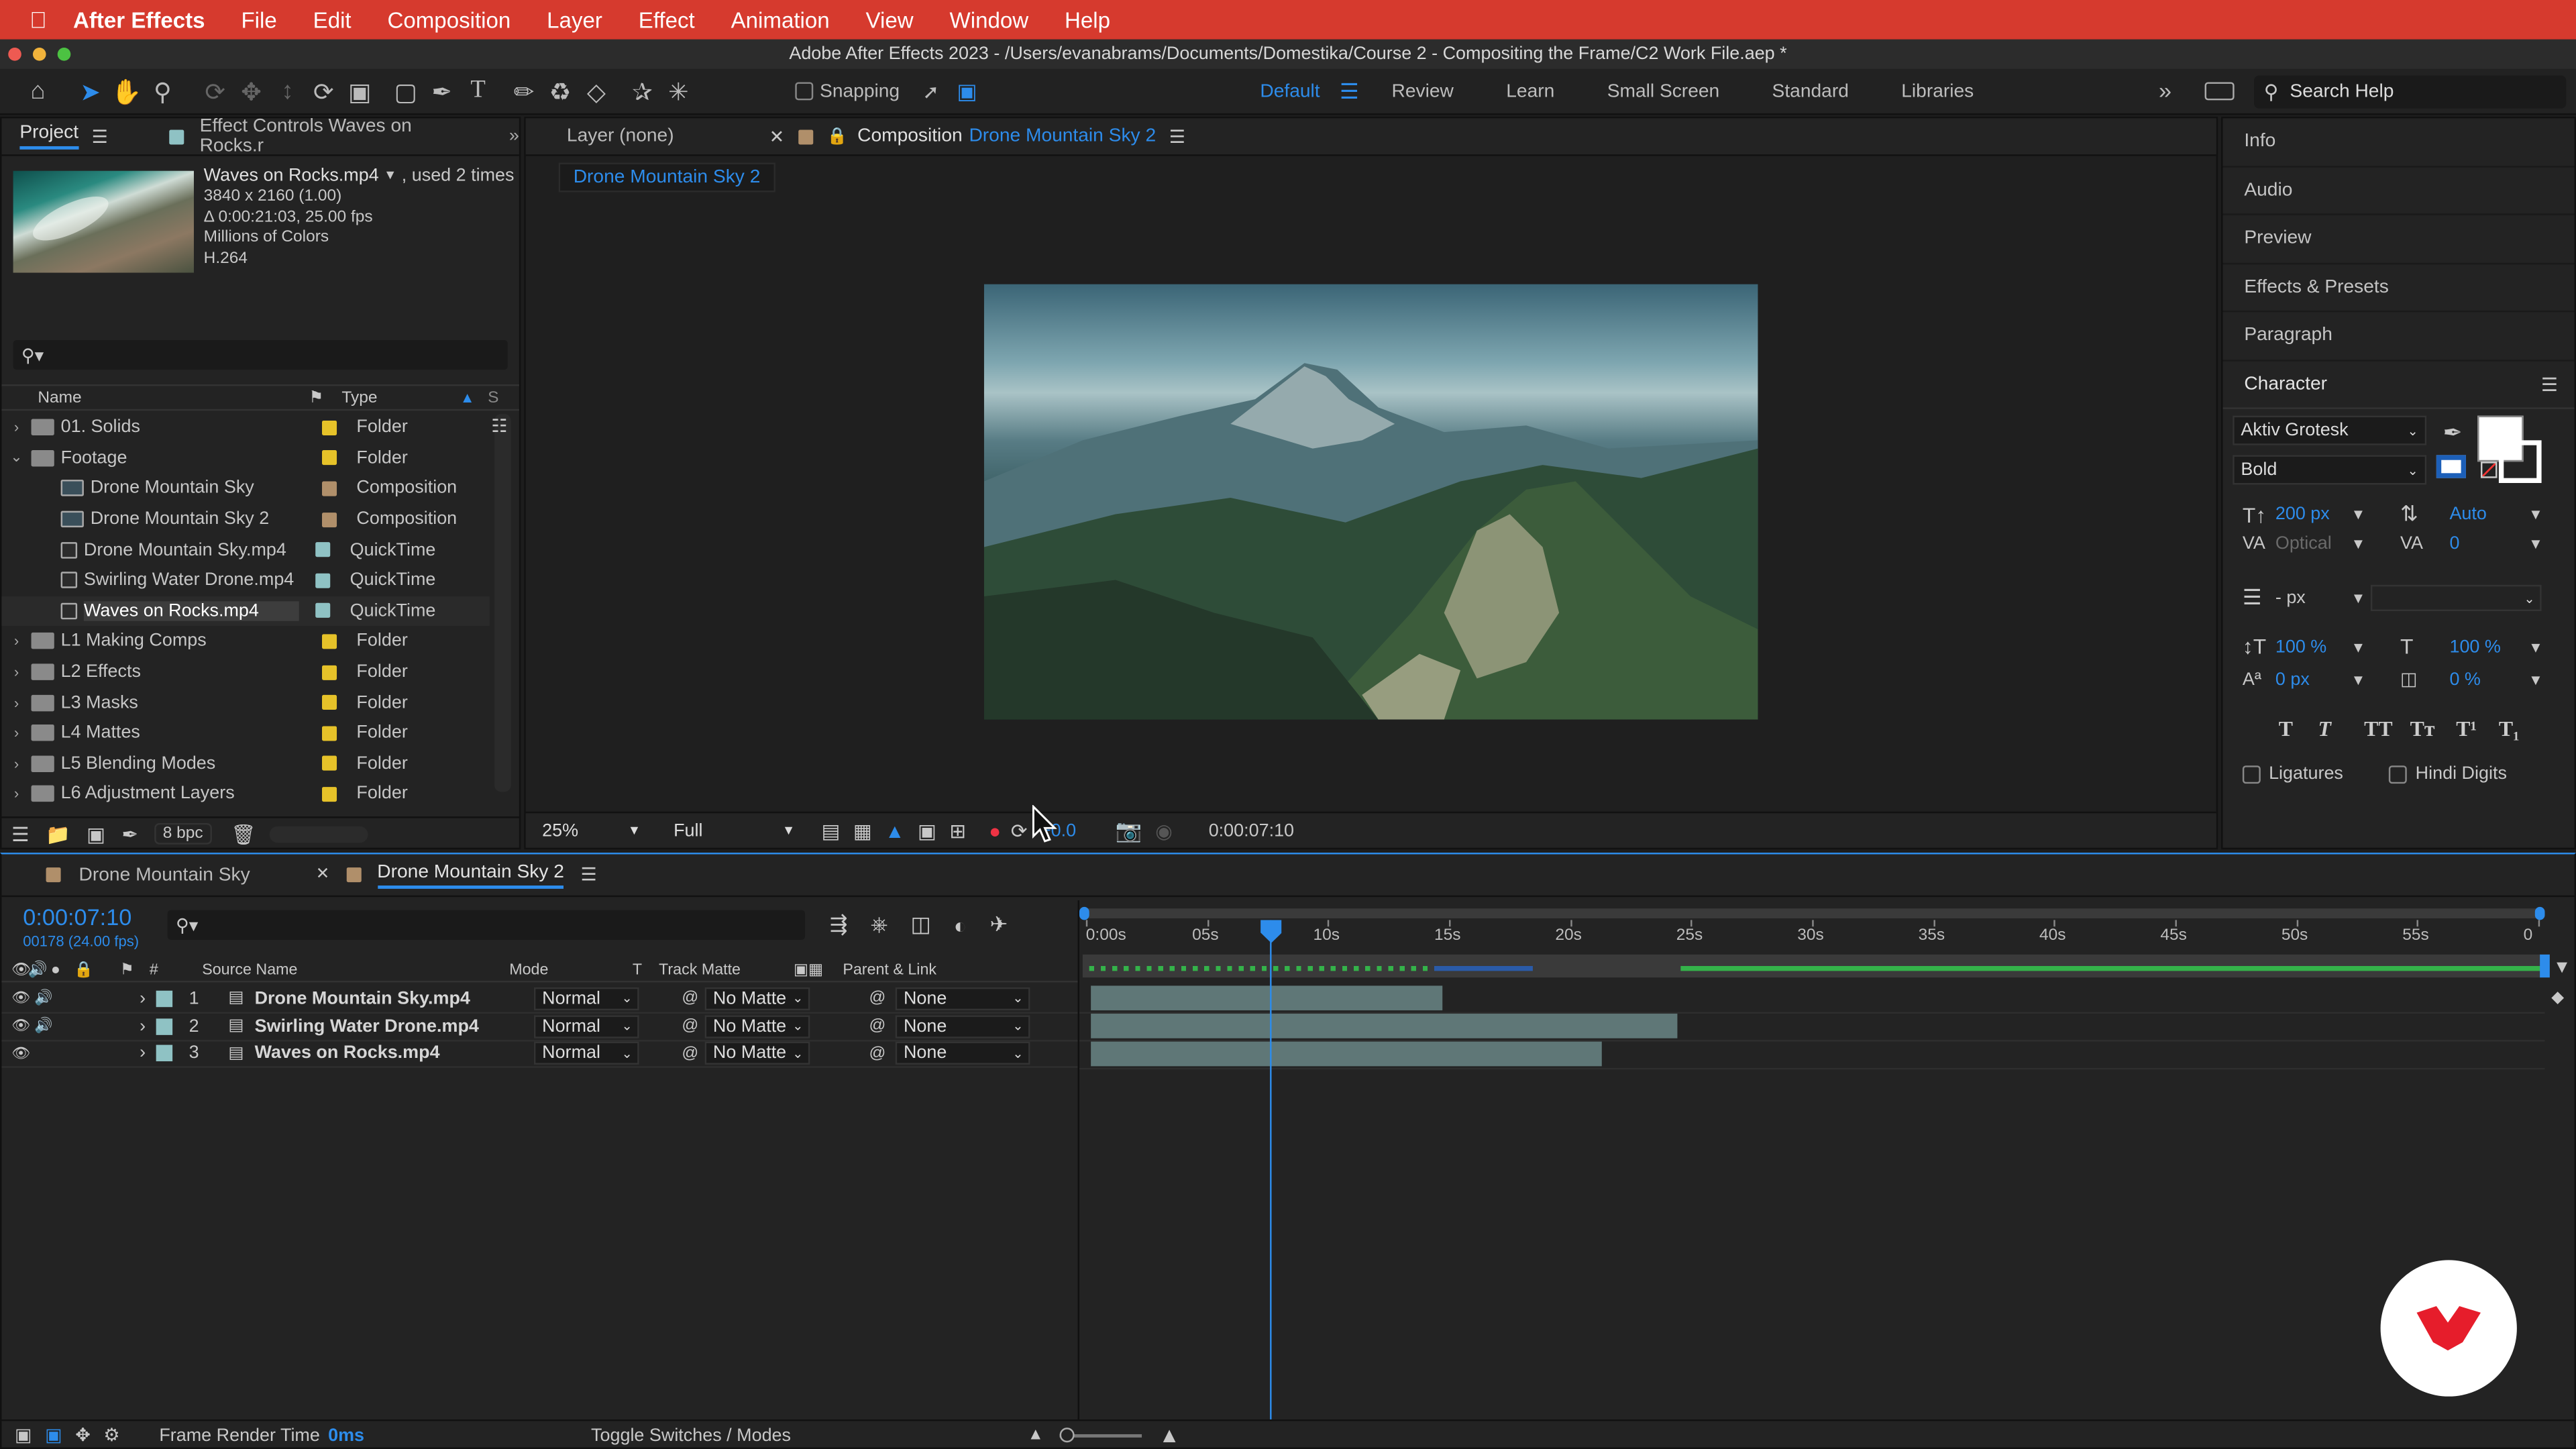  Describe the element at coordinates (620, 136) in the screenshot. I see `tab-layer: Layer (none)` at that location.